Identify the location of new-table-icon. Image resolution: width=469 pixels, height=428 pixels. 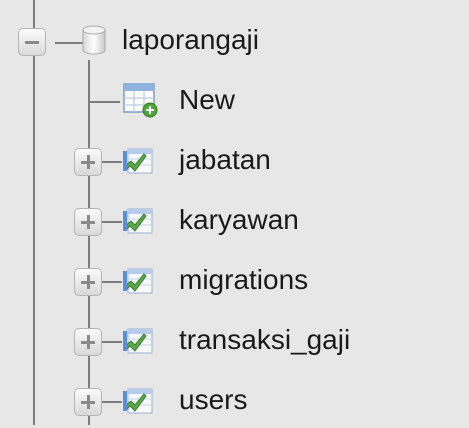
(140, 100).